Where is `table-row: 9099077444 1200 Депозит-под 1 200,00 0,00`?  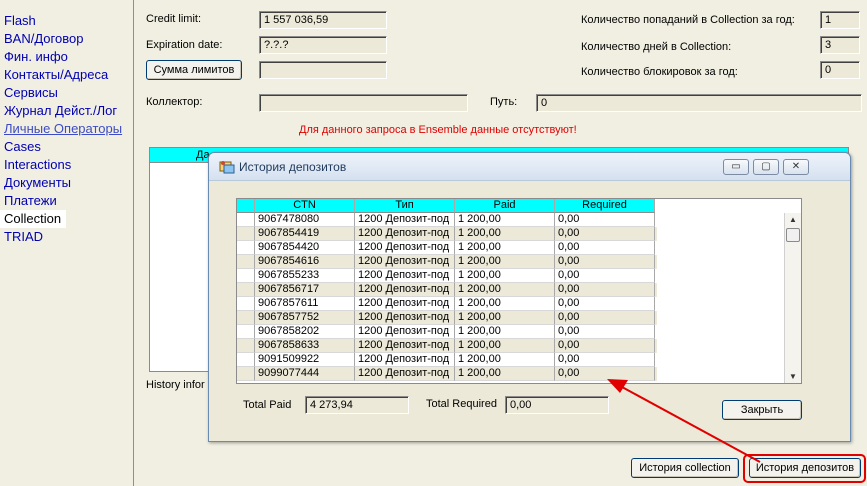 table-row: 9099077444 1200 Депозит-под 1 200,00 0,00 is located at coordinates (447, 374).